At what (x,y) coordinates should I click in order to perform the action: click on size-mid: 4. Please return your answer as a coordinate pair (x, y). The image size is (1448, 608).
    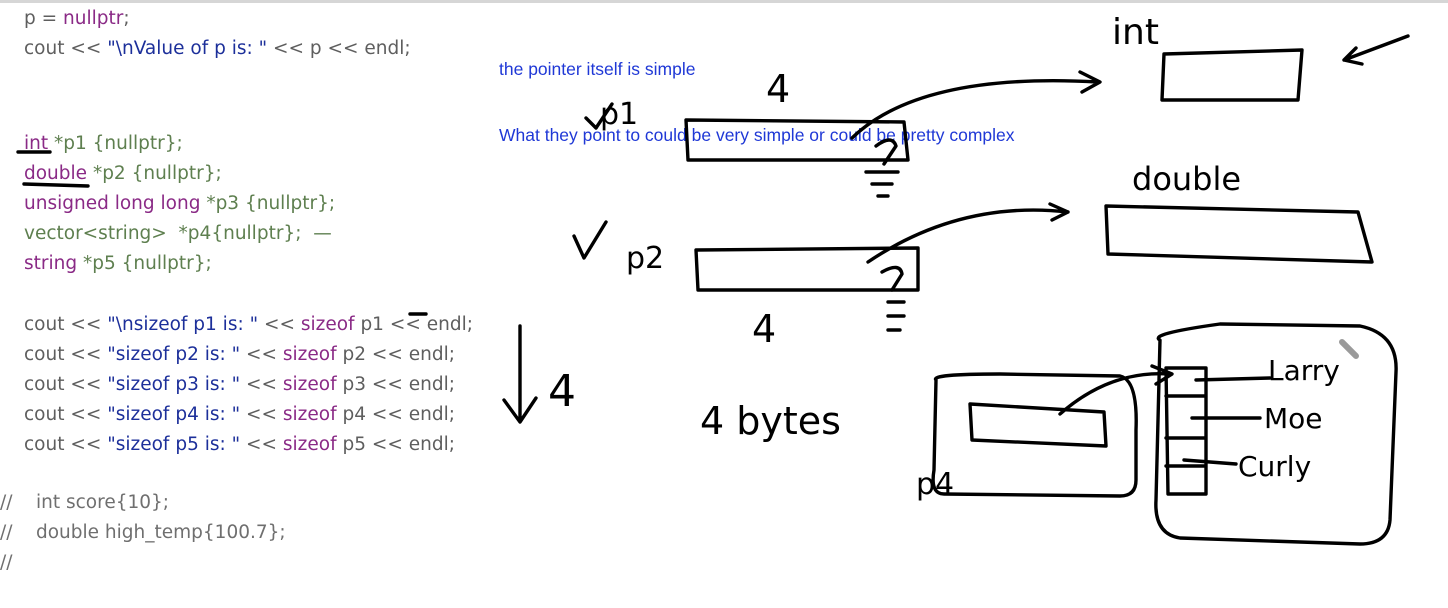
    Looking at the image, I should click on (764, 329).